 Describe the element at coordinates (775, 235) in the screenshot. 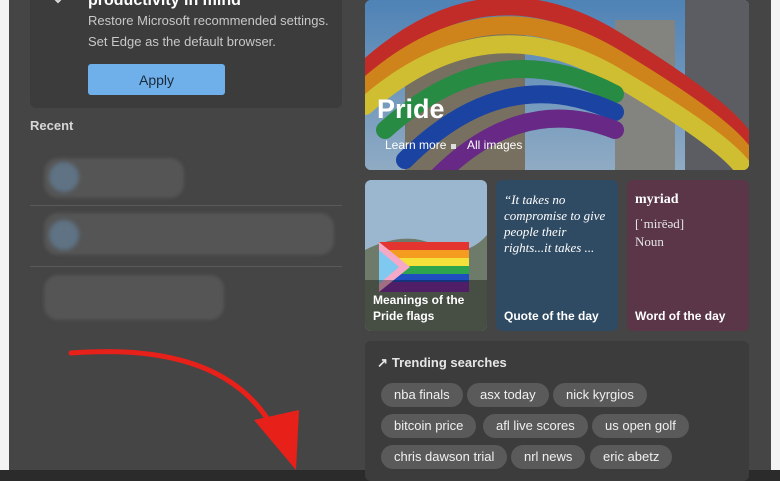

I see `window-frame-right` at that location.